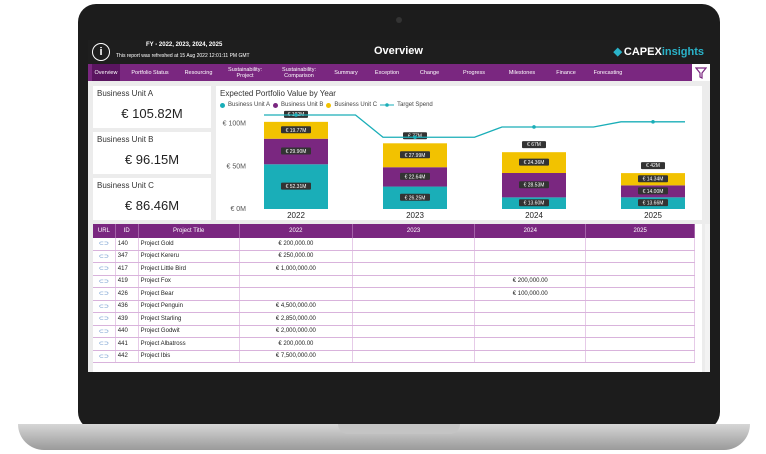 The image size is (766, 454). I want to click on table-row: ⊂⊃ 440 Project Godwit € 2,000,000.00, so click(394, 331).